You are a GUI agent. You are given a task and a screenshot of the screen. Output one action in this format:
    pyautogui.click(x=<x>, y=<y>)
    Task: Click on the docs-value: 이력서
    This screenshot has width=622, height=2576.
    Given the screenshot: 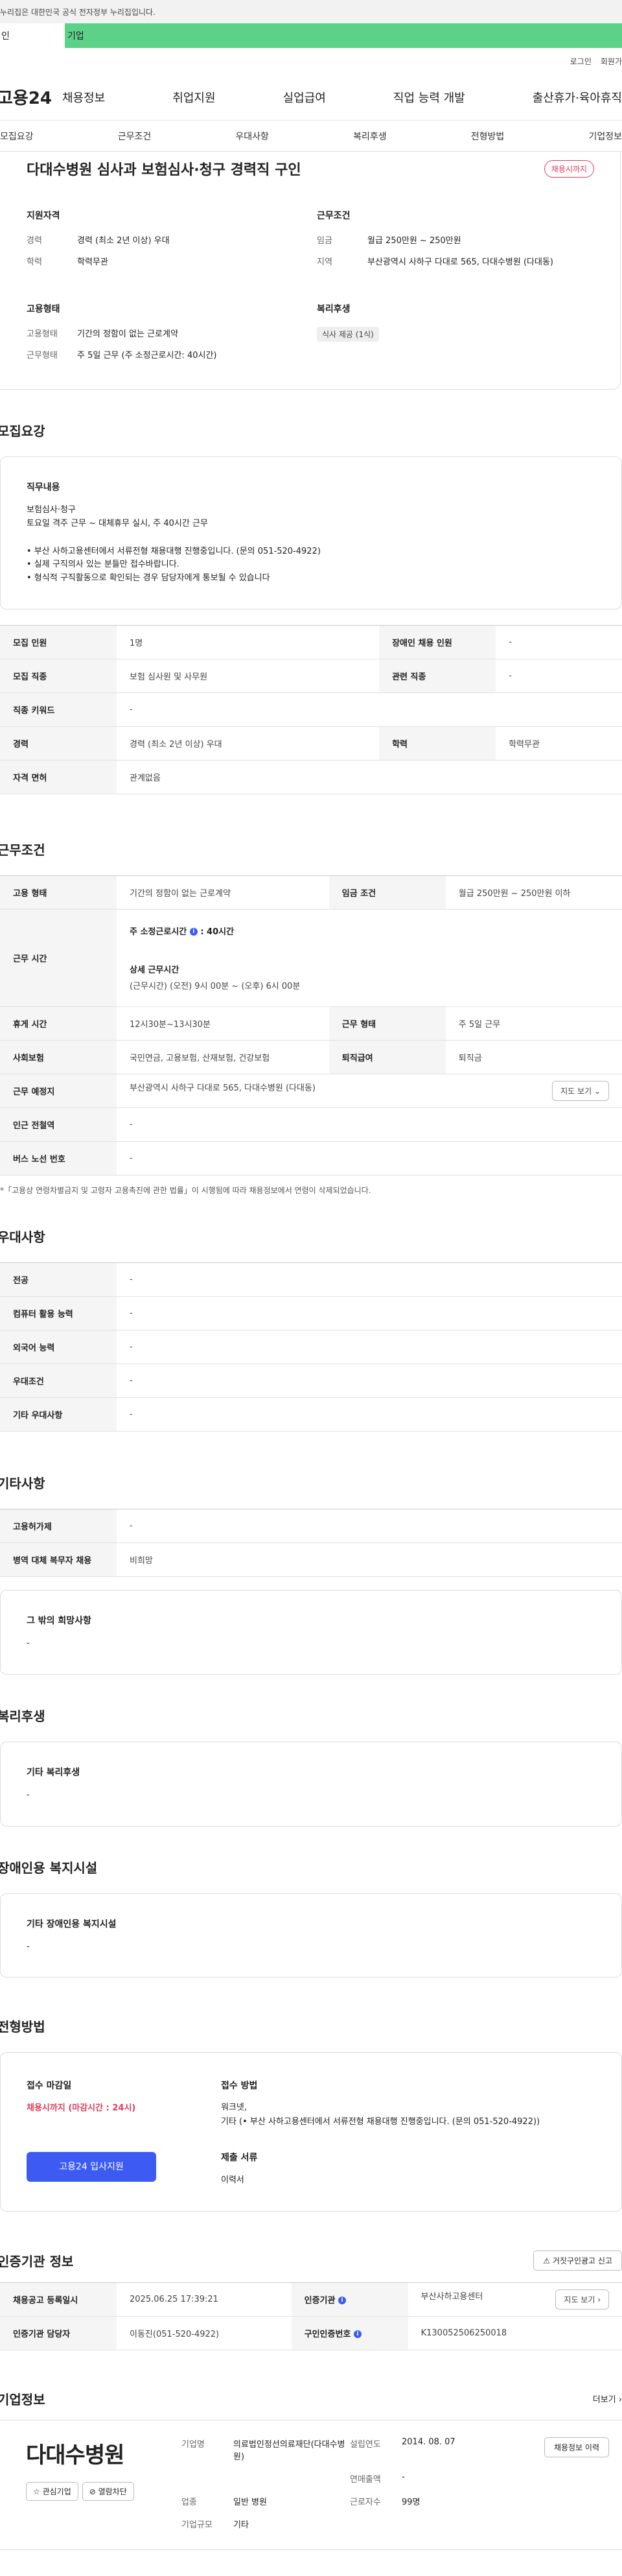 What is the action you would take?
    pyautogui.click(x=232, y=2180)
    